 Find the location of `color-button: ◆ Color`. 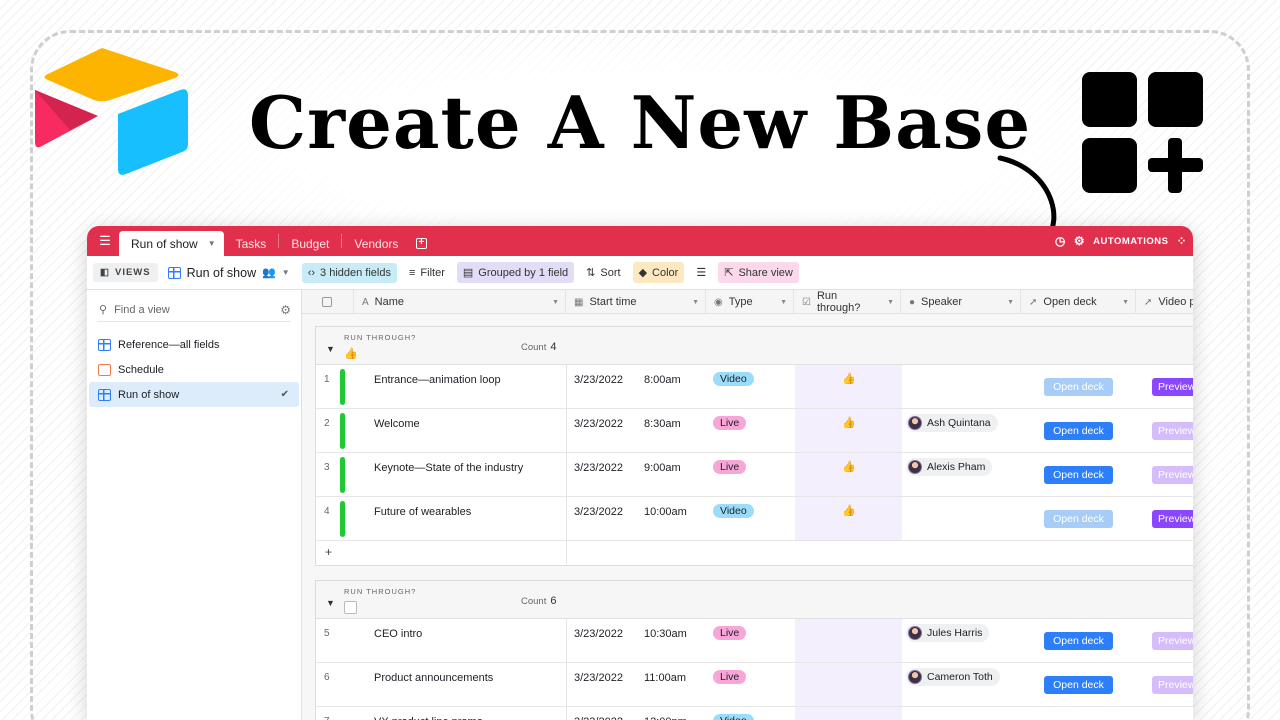

color-button: ◆ Color is located at coordinates (658, 272).